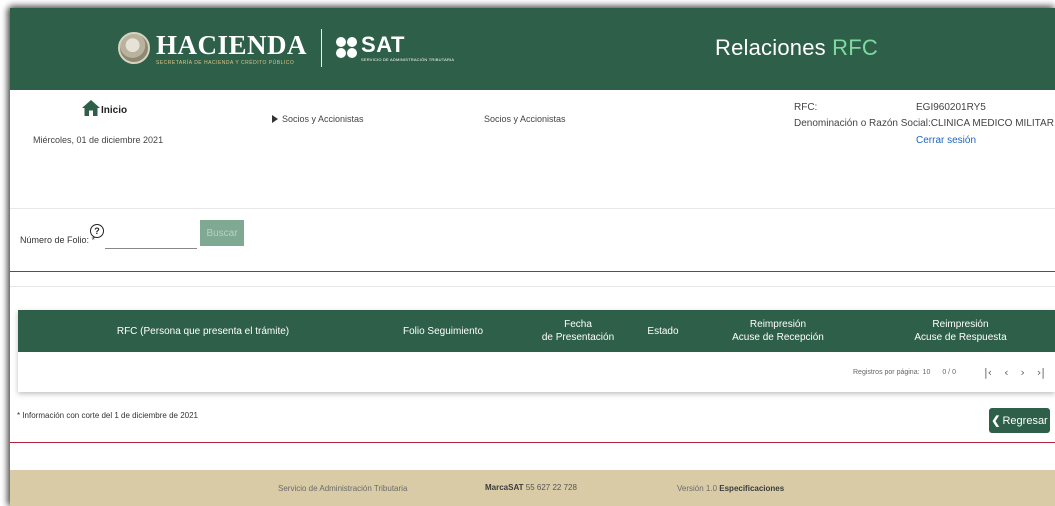  I want to click on current-date: Miércoles, 01 de diciembre 2021, so click(98, 140).